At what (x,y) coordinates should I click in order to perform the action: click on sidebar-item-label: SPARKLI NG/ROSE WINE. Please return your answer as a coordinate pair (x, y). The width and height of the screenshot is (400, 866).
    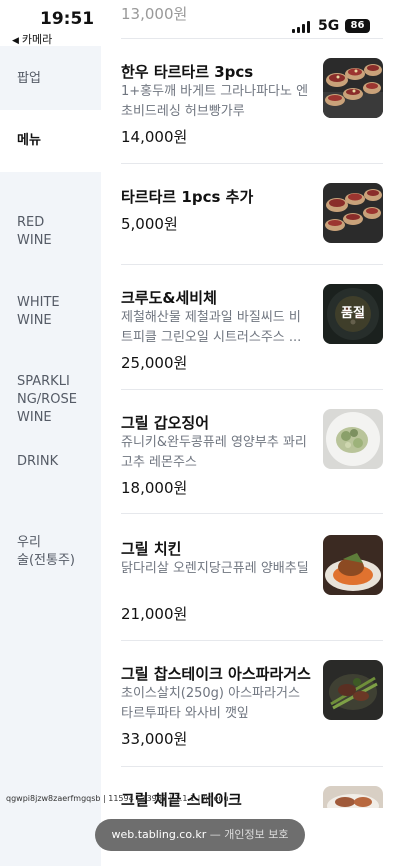
    Looking at the image, I should click on (47, 399).